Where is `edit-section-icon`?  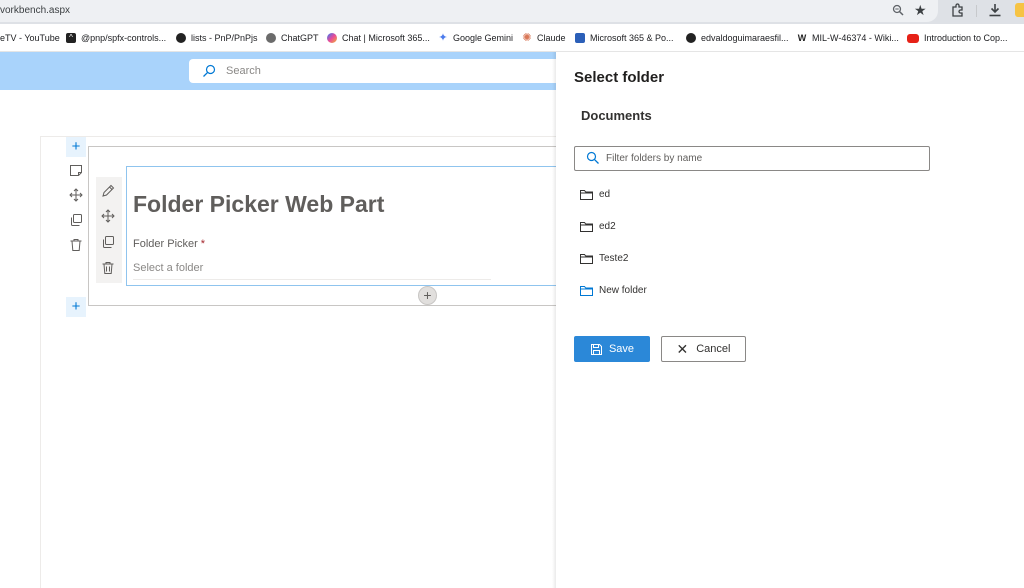 edit-section-icon is located at coordinates (77, 171).